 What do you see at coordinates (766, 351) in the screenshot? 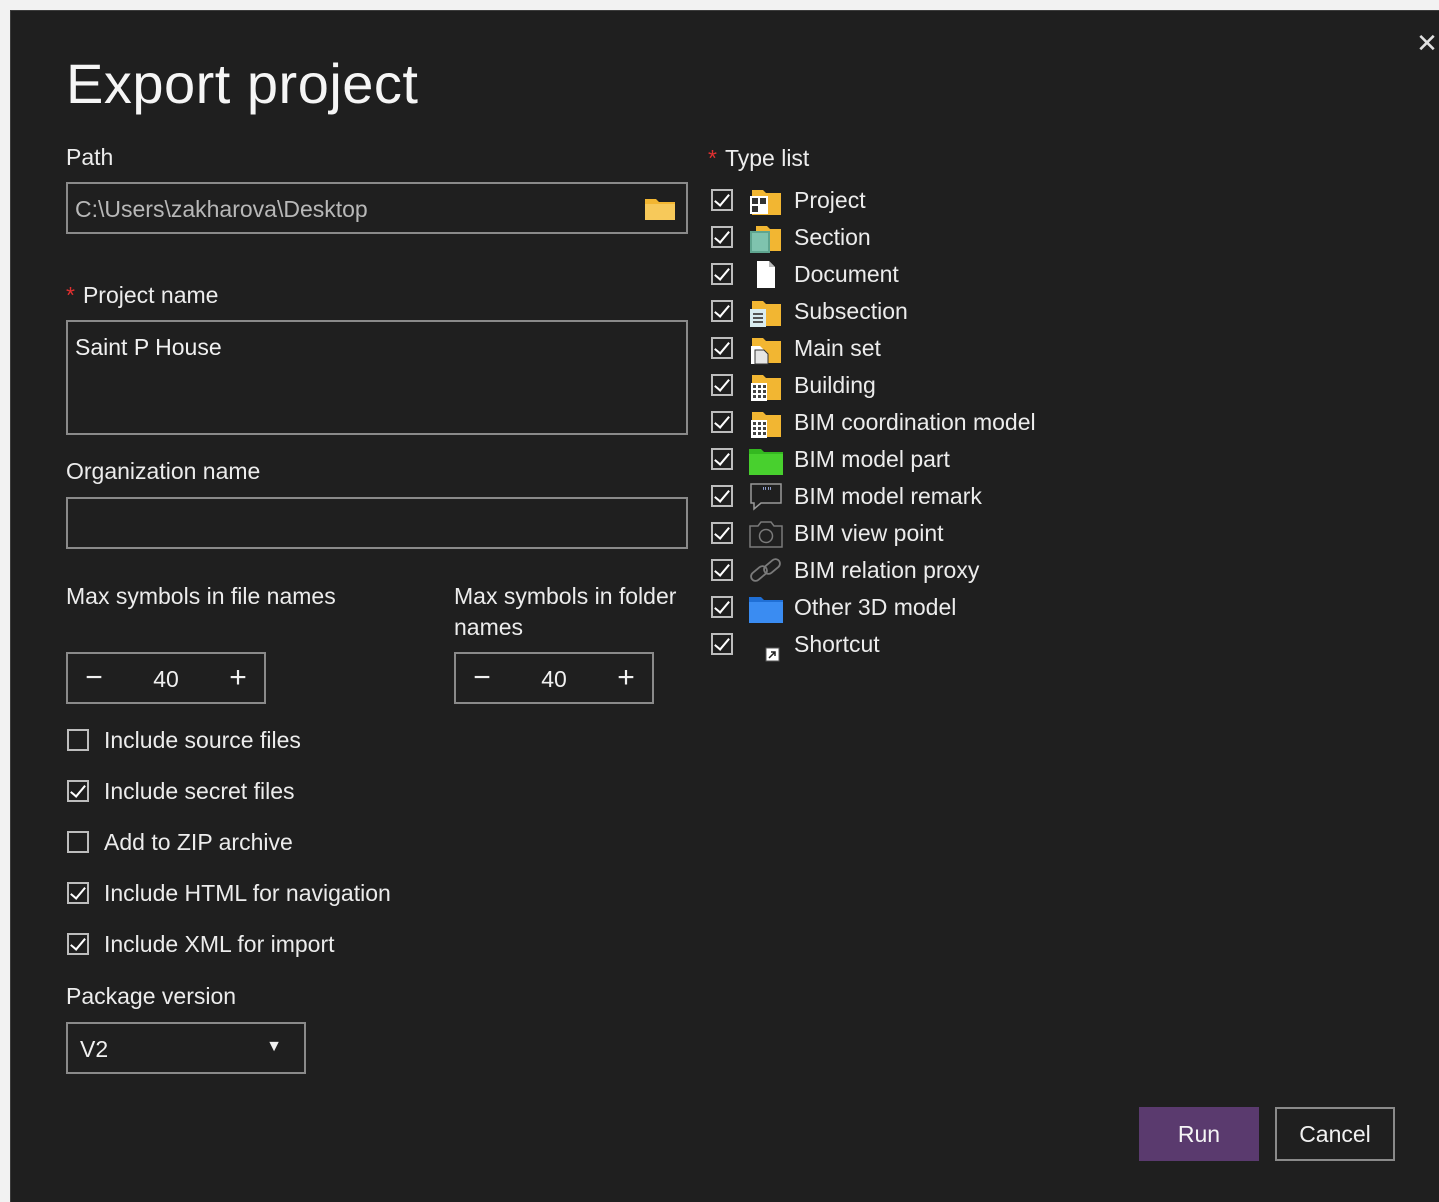
I see `main-set-folder-icon` at bounding box center [766, 351].